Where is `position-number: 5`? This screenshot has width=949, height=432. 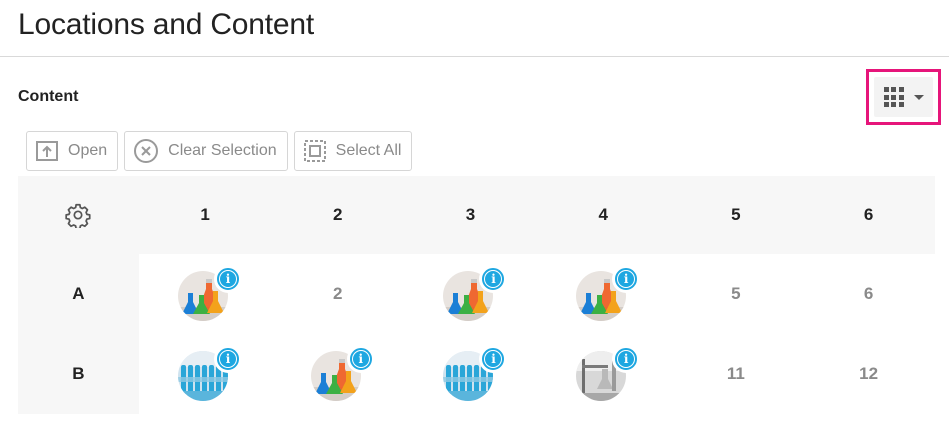 position-number: 5 is located at coordinates (736, 293).